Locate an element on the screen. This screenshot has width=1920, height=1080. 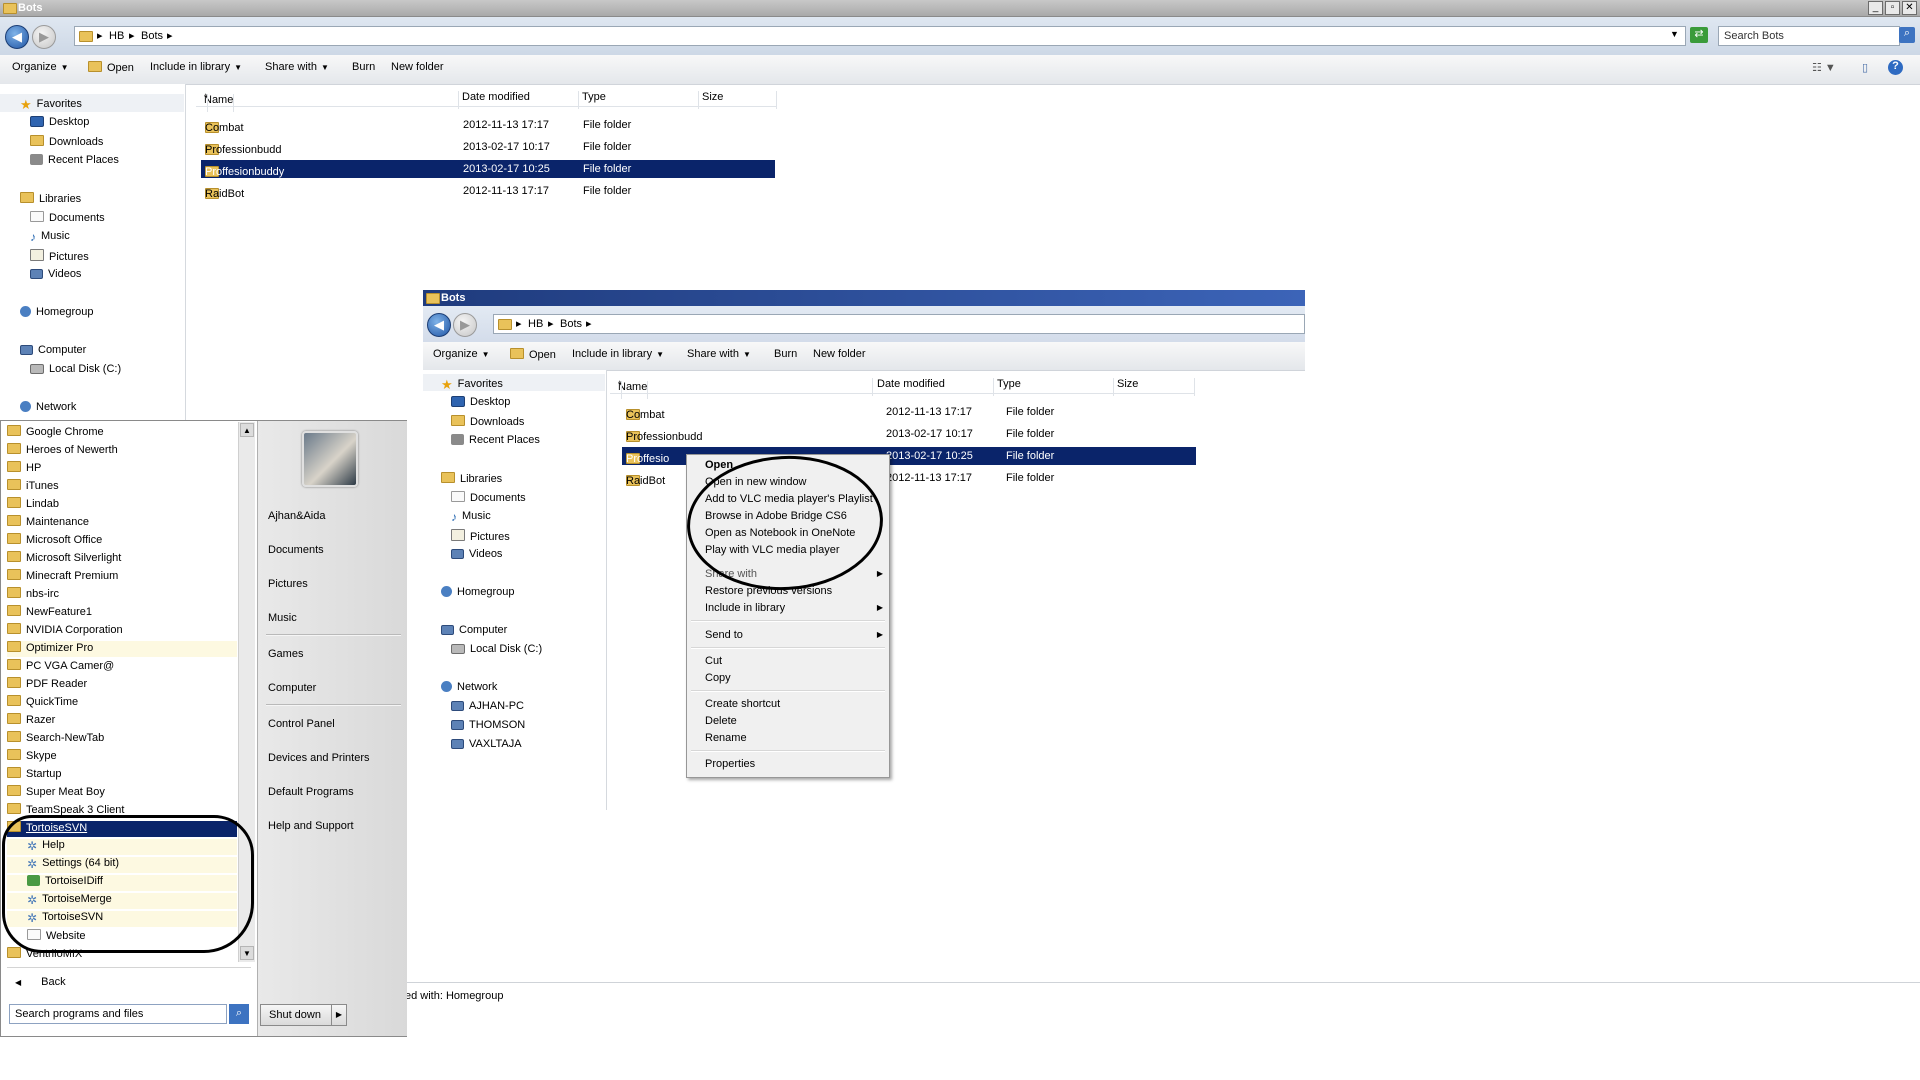
inner-address-bar: ▸ HB ▸ Bots ▸ is located at coordinates (899, 324).